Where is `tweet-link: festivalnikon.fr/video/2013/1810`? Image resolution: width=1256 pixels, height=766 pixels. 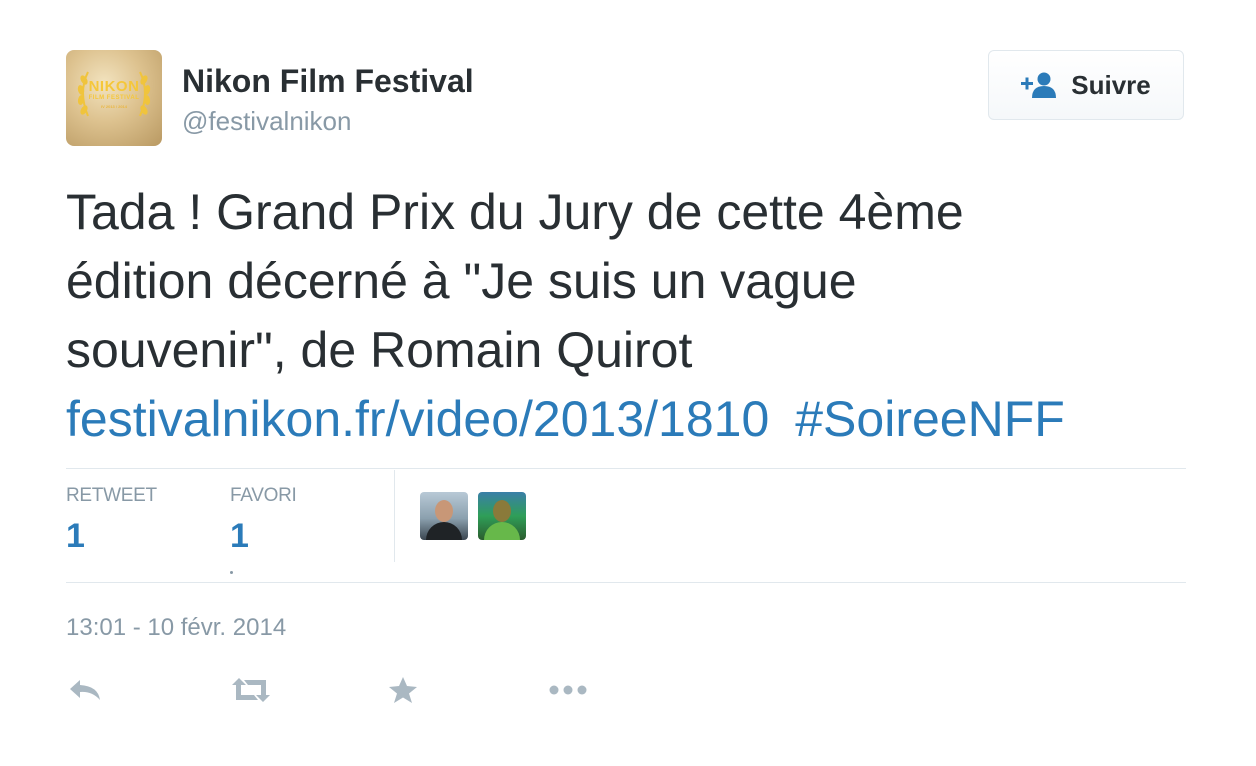
tweet-link: festivalnikon.fr/video/2013/1810 is located at coordinates (417, 419).